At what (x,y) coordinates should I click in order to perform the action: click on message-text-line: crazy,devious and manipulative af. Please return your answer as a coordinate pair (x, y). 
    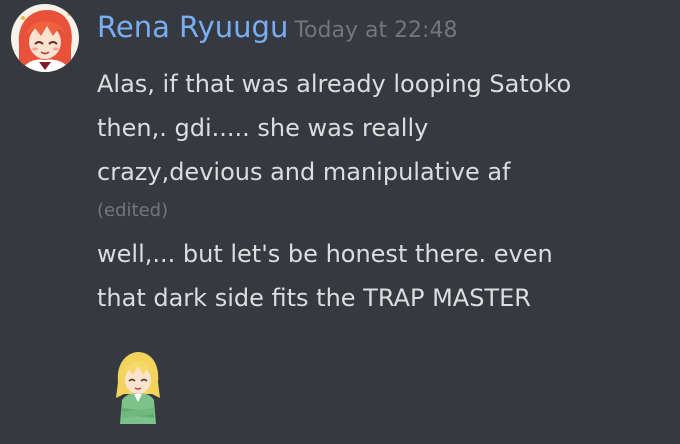
    Looking at the image, I should click on (304, 172).